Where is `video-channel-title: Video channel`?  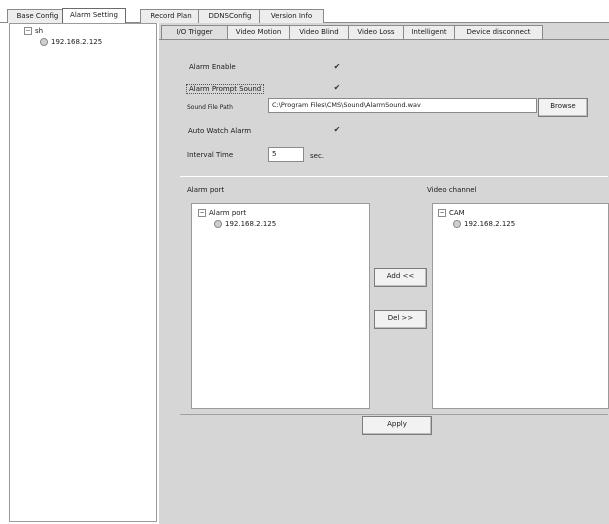 video-channel-title: Video channel is located at coordinates (452, 190).